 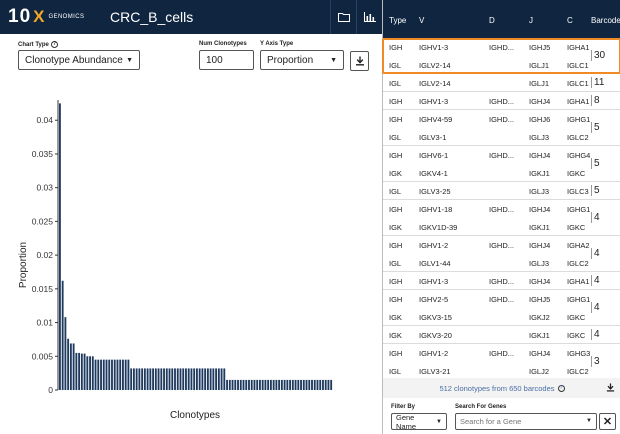 What do you see at coordinates (501, 101) in the screenshot?
I see `table-row: IGH IGHV1-3 IGHD... IGHJ4 IGHA1 8` at bounding box center [501, 101].